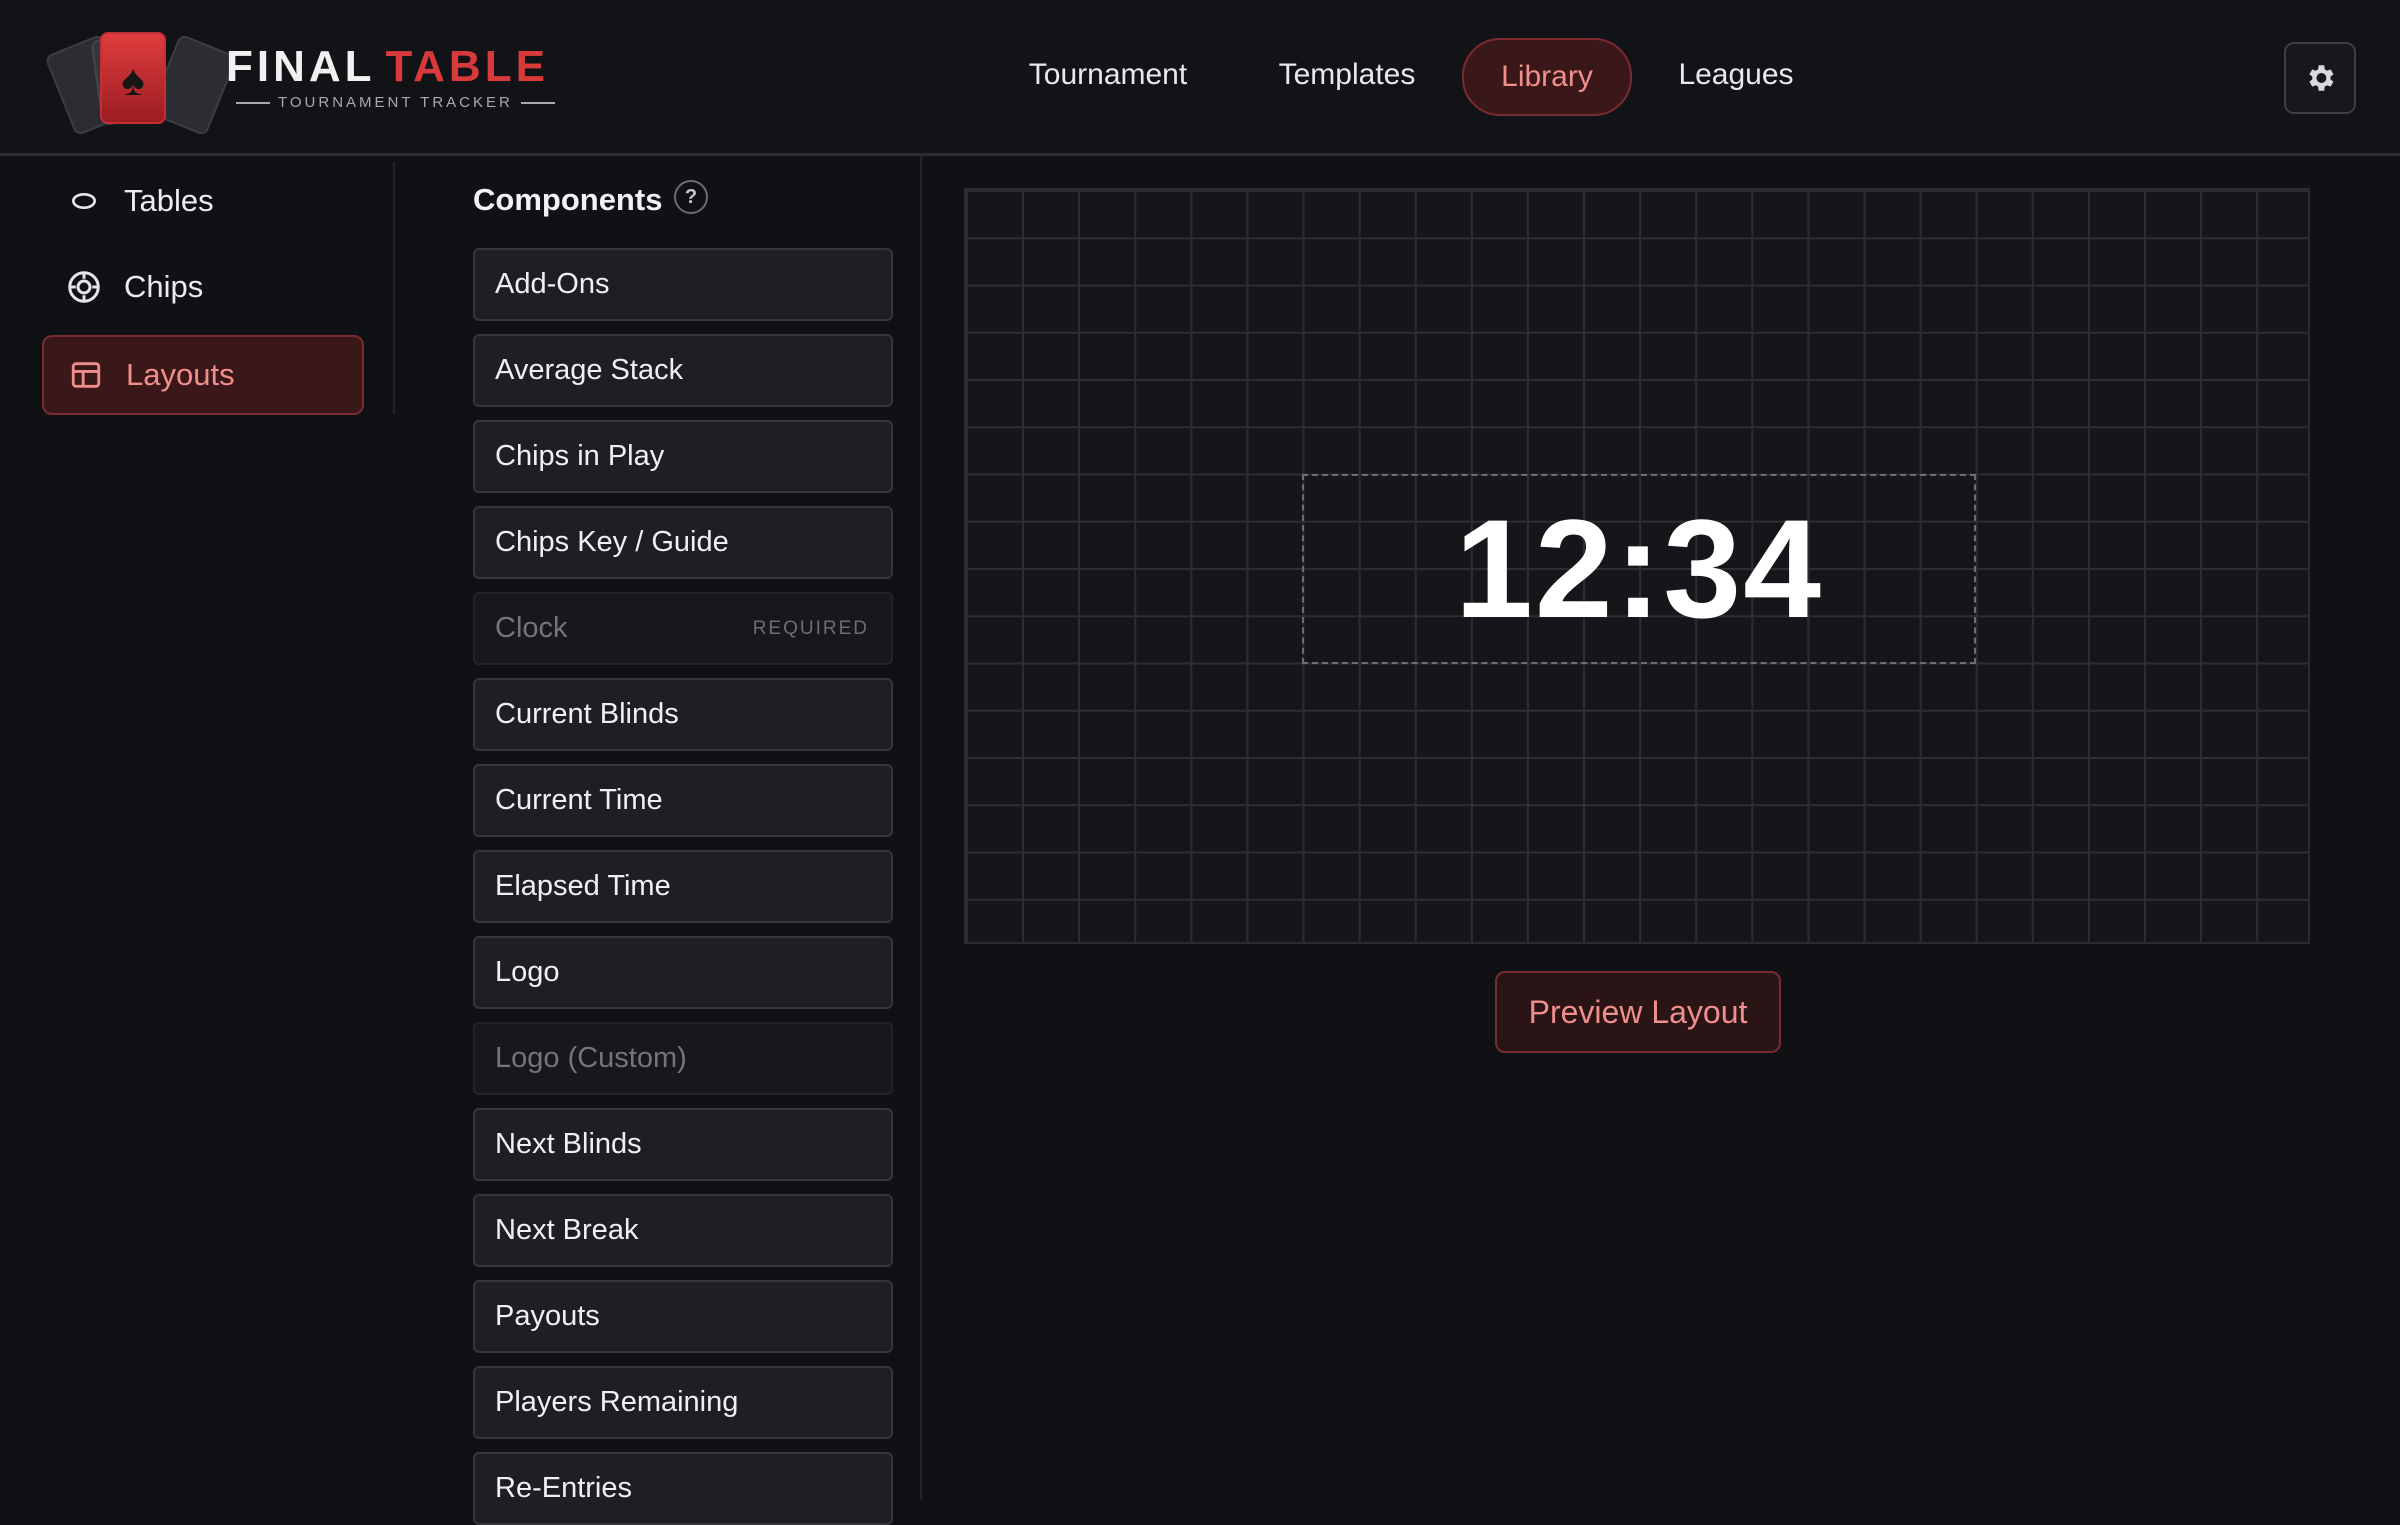 This screenshot has width=2400, height=1525. What do you see at coordinates (583, 886) in the screenshot?
I see `component-label: Elapsed Time` at bounding box center [583, 886].